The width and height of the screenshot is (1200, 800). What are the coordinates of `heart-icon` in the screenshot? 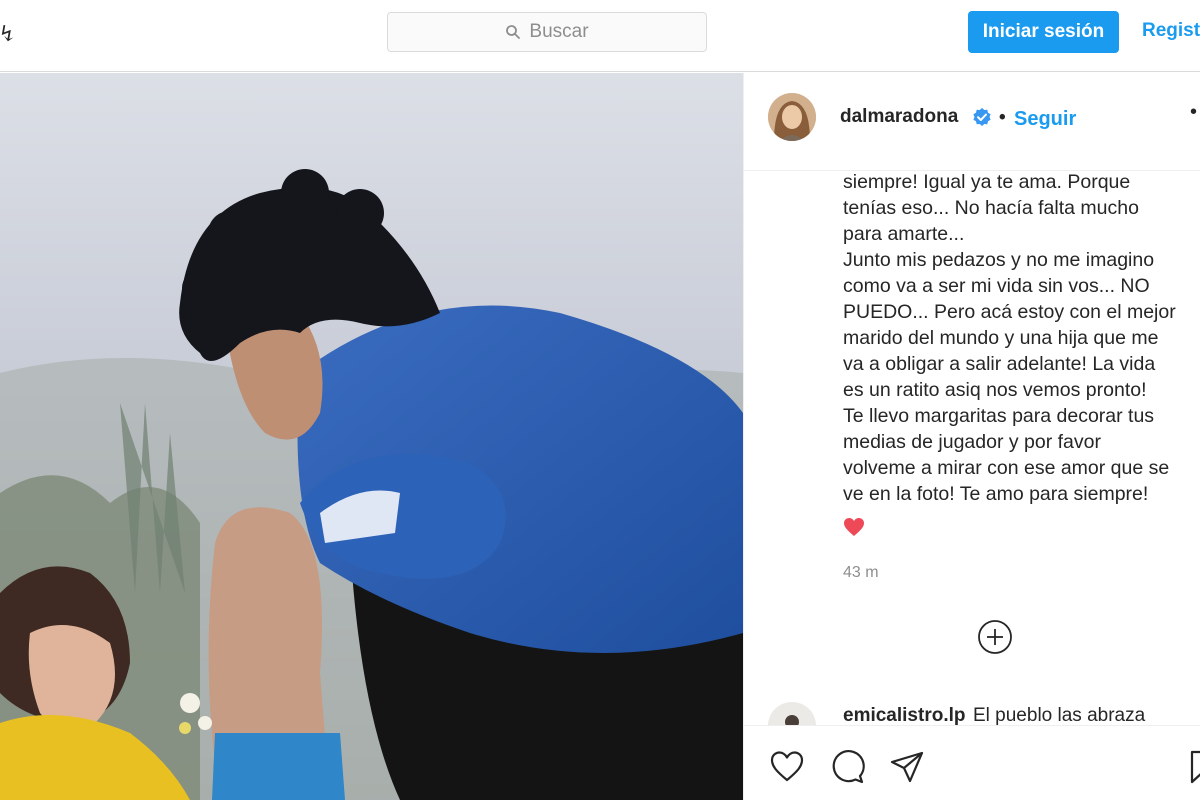 It's located at (787, 767).